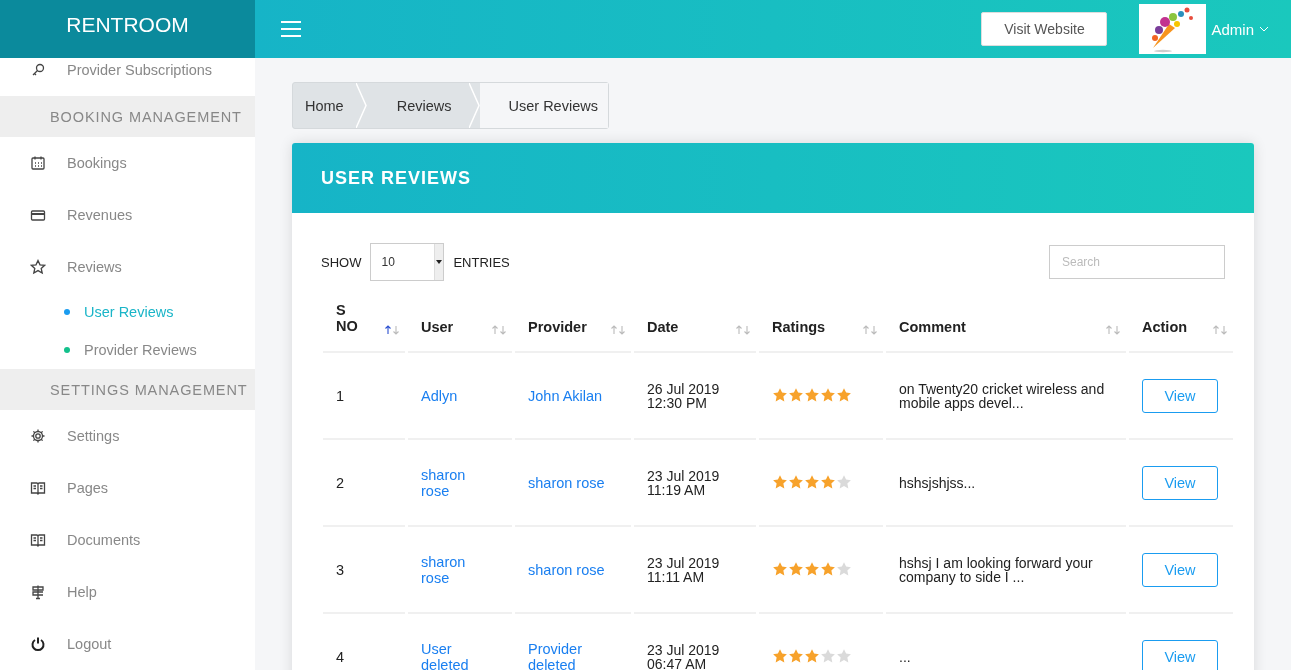 The image size is (1291, 670). I want to click on gear-icon, so click(38, 436).